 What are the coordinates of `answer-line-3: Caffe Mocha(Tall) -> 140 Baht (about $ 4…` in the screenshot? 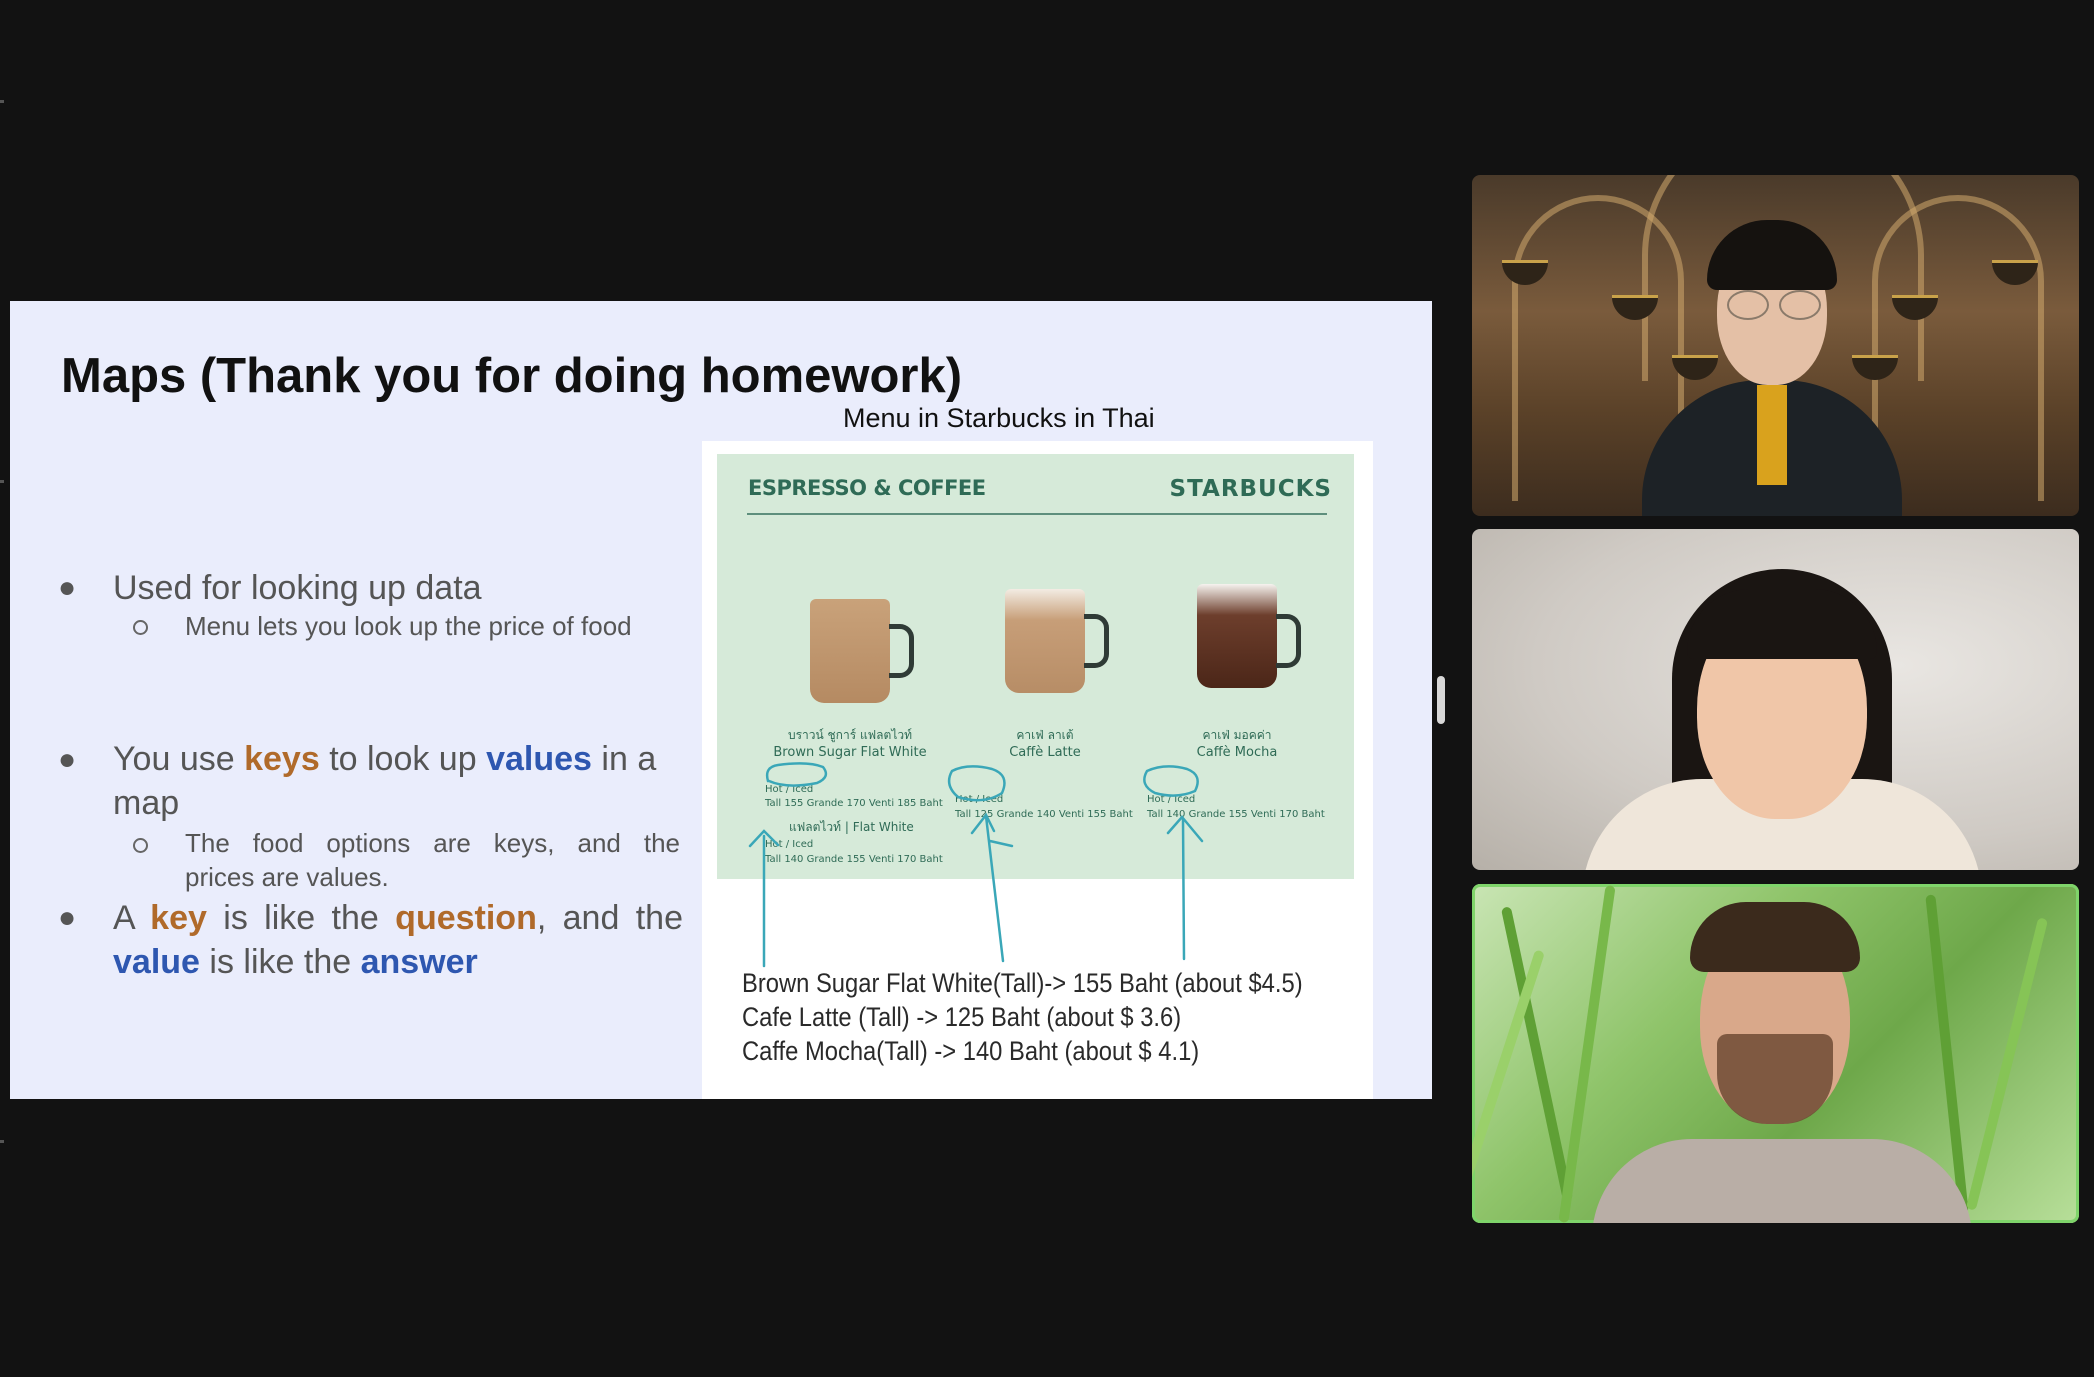 It's located at (971, 1051).